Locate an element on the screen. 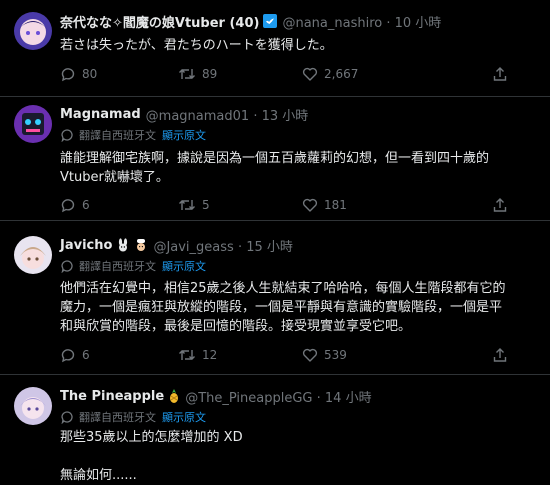 This screenshot has height=485, width=550. retweet-button: 89 is located at coordinates (197, 74).